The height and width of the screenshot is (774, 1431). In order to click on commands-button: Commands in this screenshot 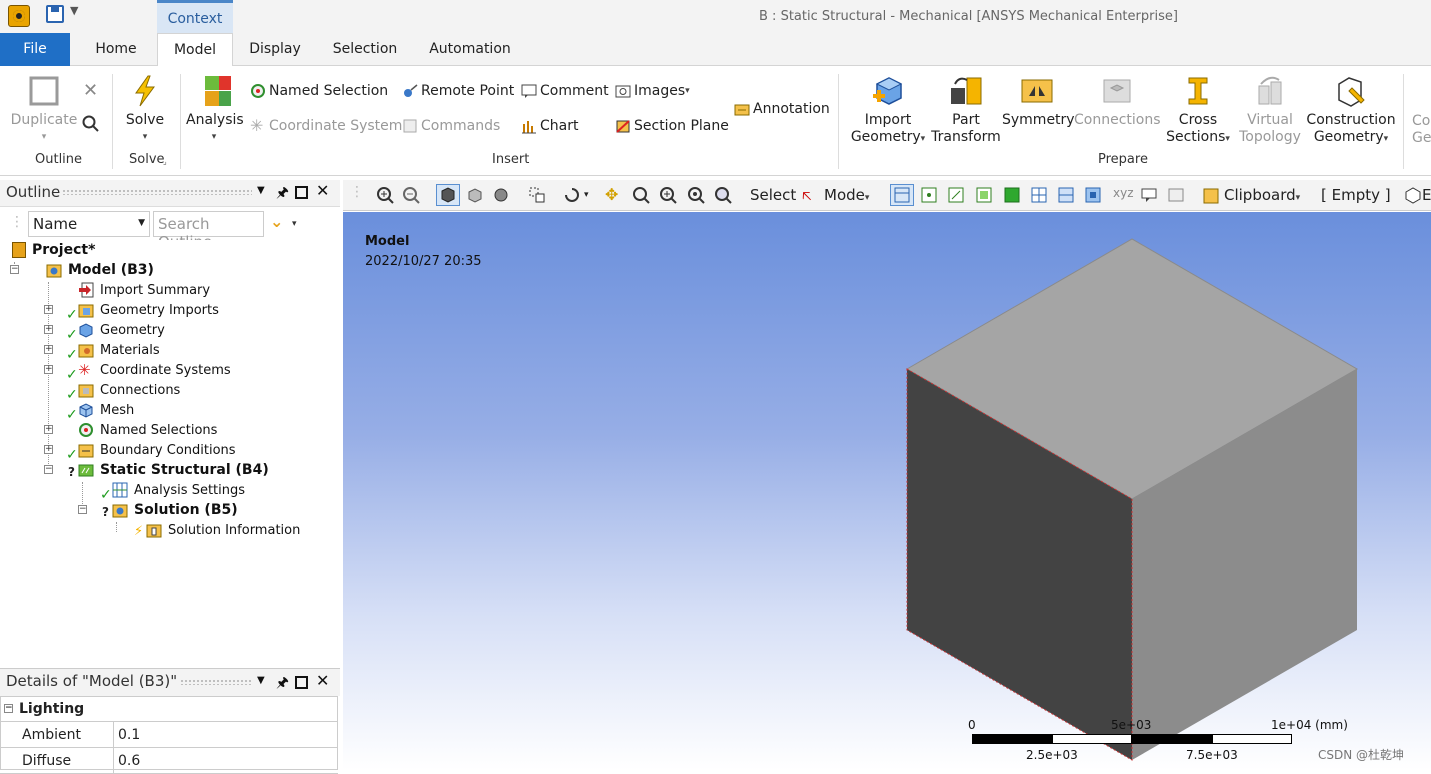, I will do `click(451, 126)`.